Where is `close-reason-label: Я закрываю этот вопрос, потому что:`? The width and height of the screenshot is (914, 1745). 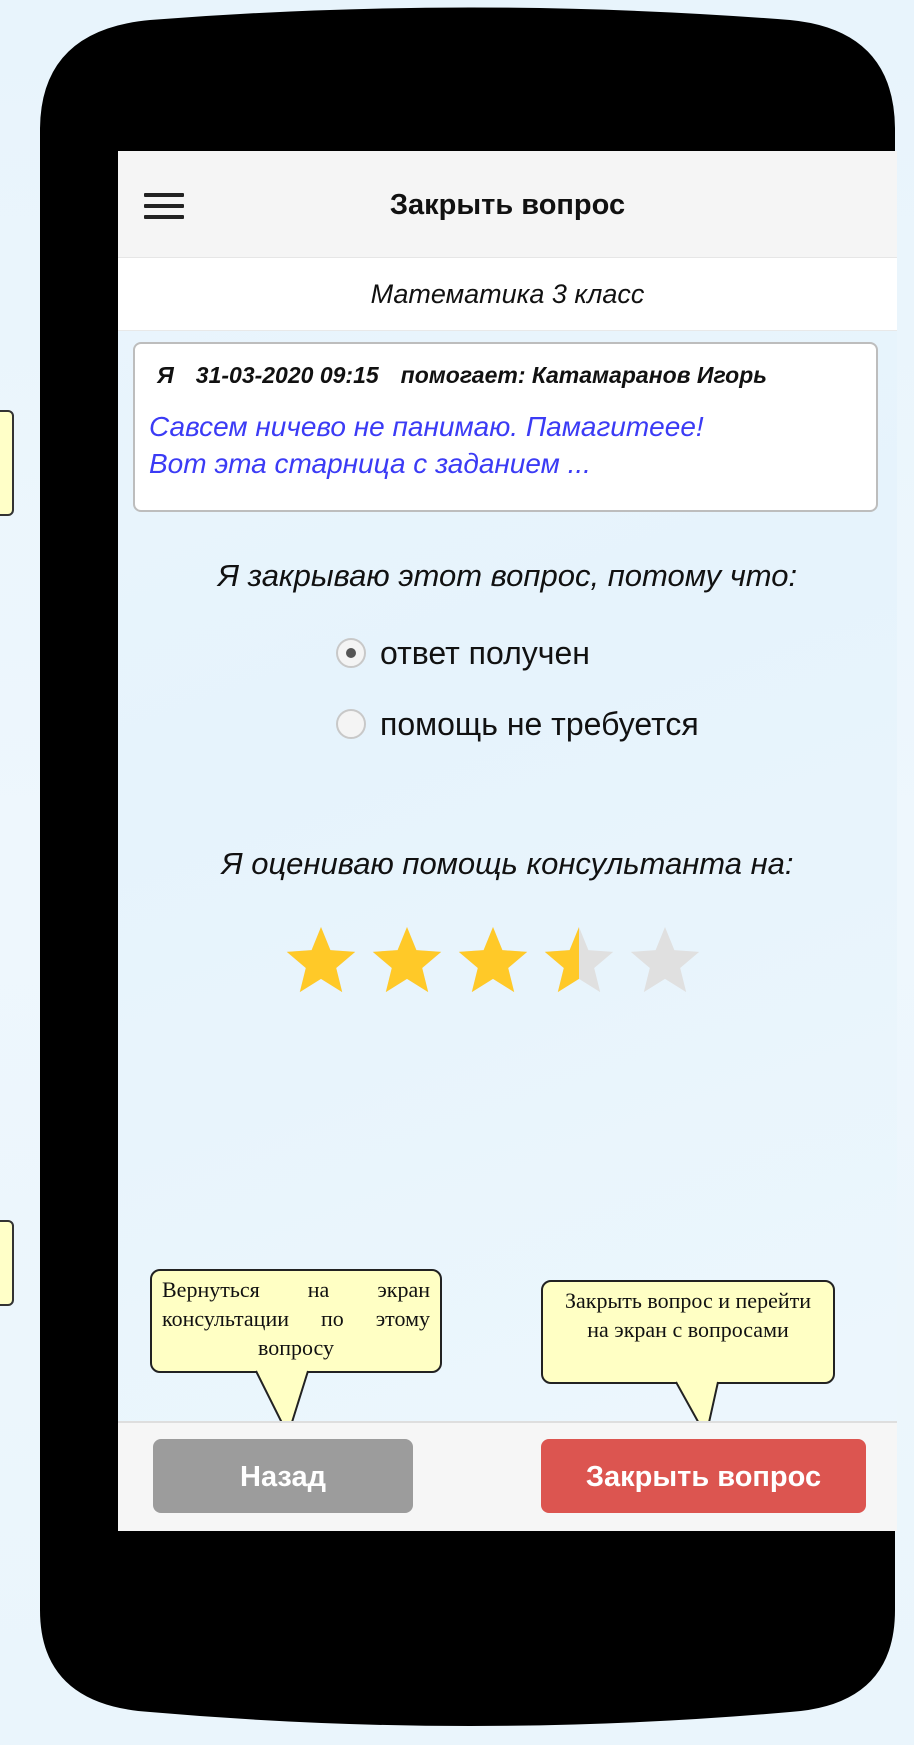 close-reason-label: Я закрываю этот вопрос, потому что: is located at coordinates (507, 575).